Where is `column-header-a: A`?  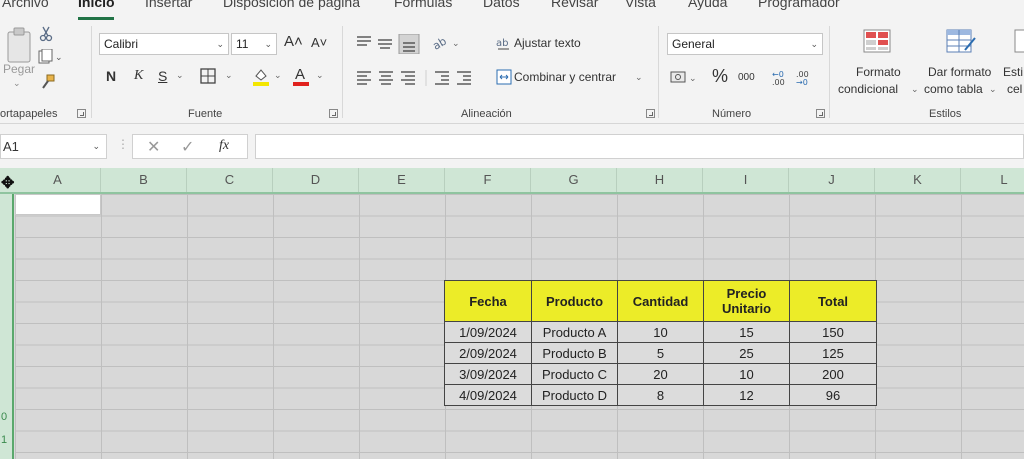 column-header-a: A is located at coordinates (58, 180).